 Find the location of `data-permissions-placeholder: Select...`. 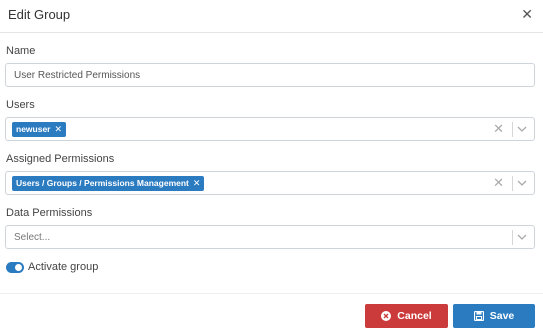

data-permissions-placeholder: Select... is located at coordinates (32, 237).